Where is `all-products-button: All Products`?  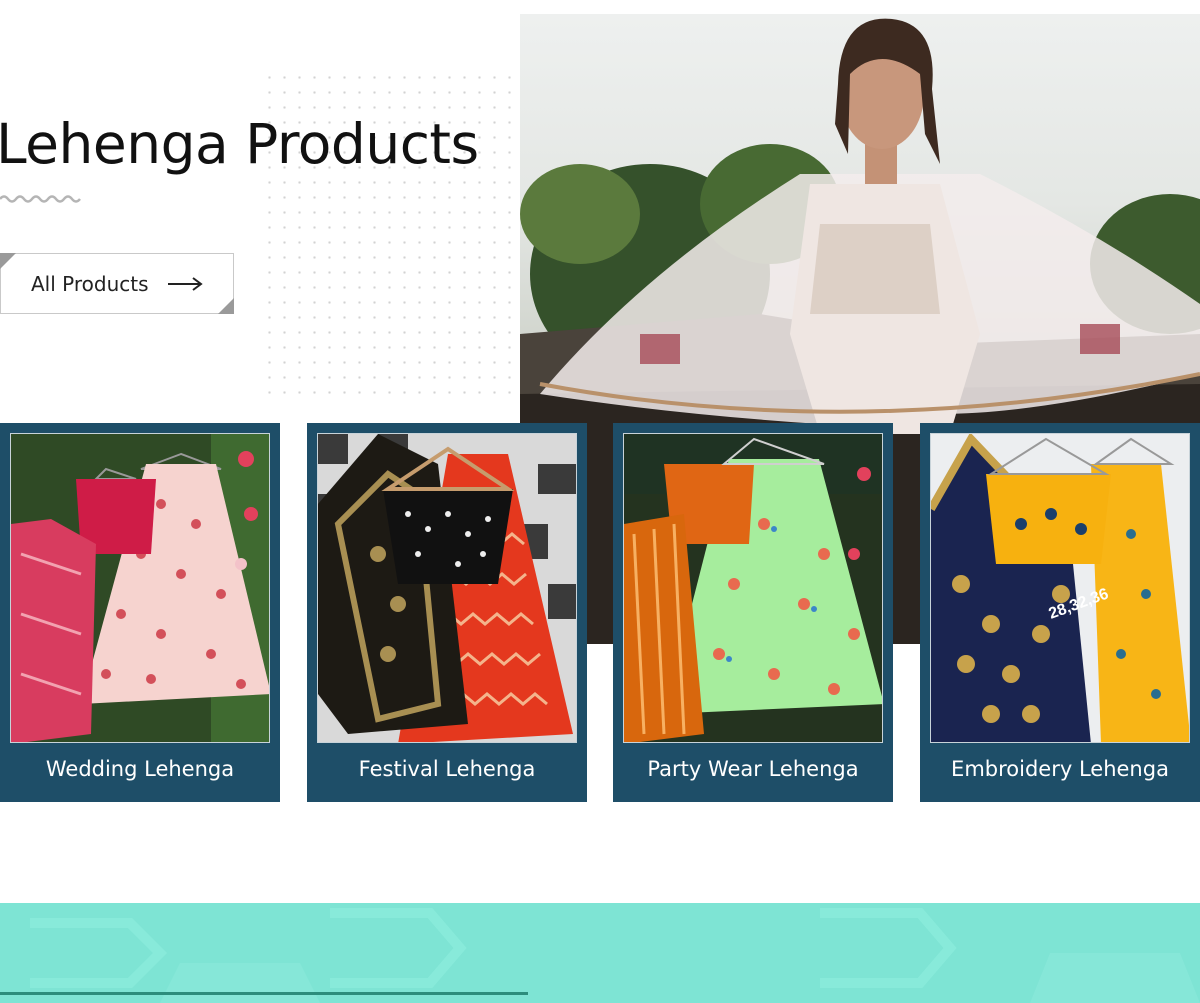 all-products-button: All Products is located at coordinates (117, 283).